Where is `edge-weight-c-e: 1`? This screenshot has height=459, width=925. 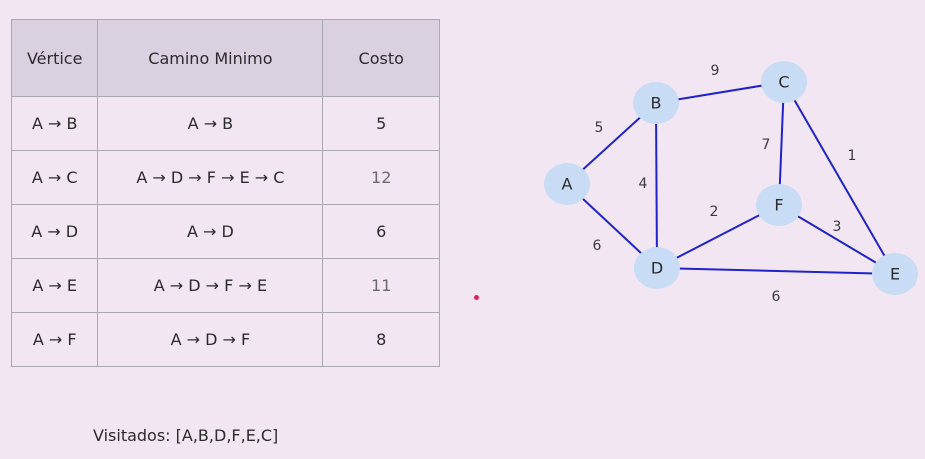
edge-weight-c-e: 1 is located at coordinates (852, 156).